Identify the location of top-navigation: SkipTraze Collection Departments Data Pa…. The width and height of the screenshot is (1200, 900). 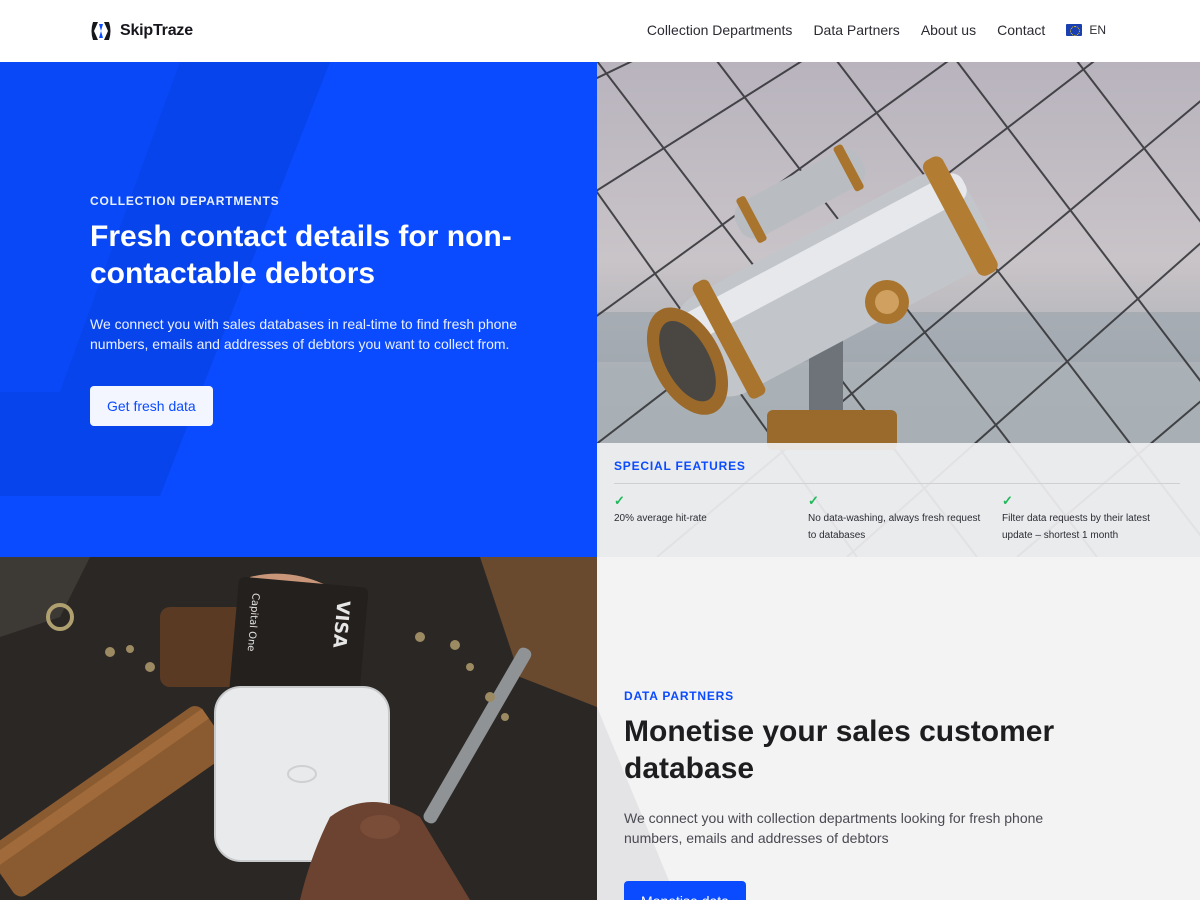
(600, 31).